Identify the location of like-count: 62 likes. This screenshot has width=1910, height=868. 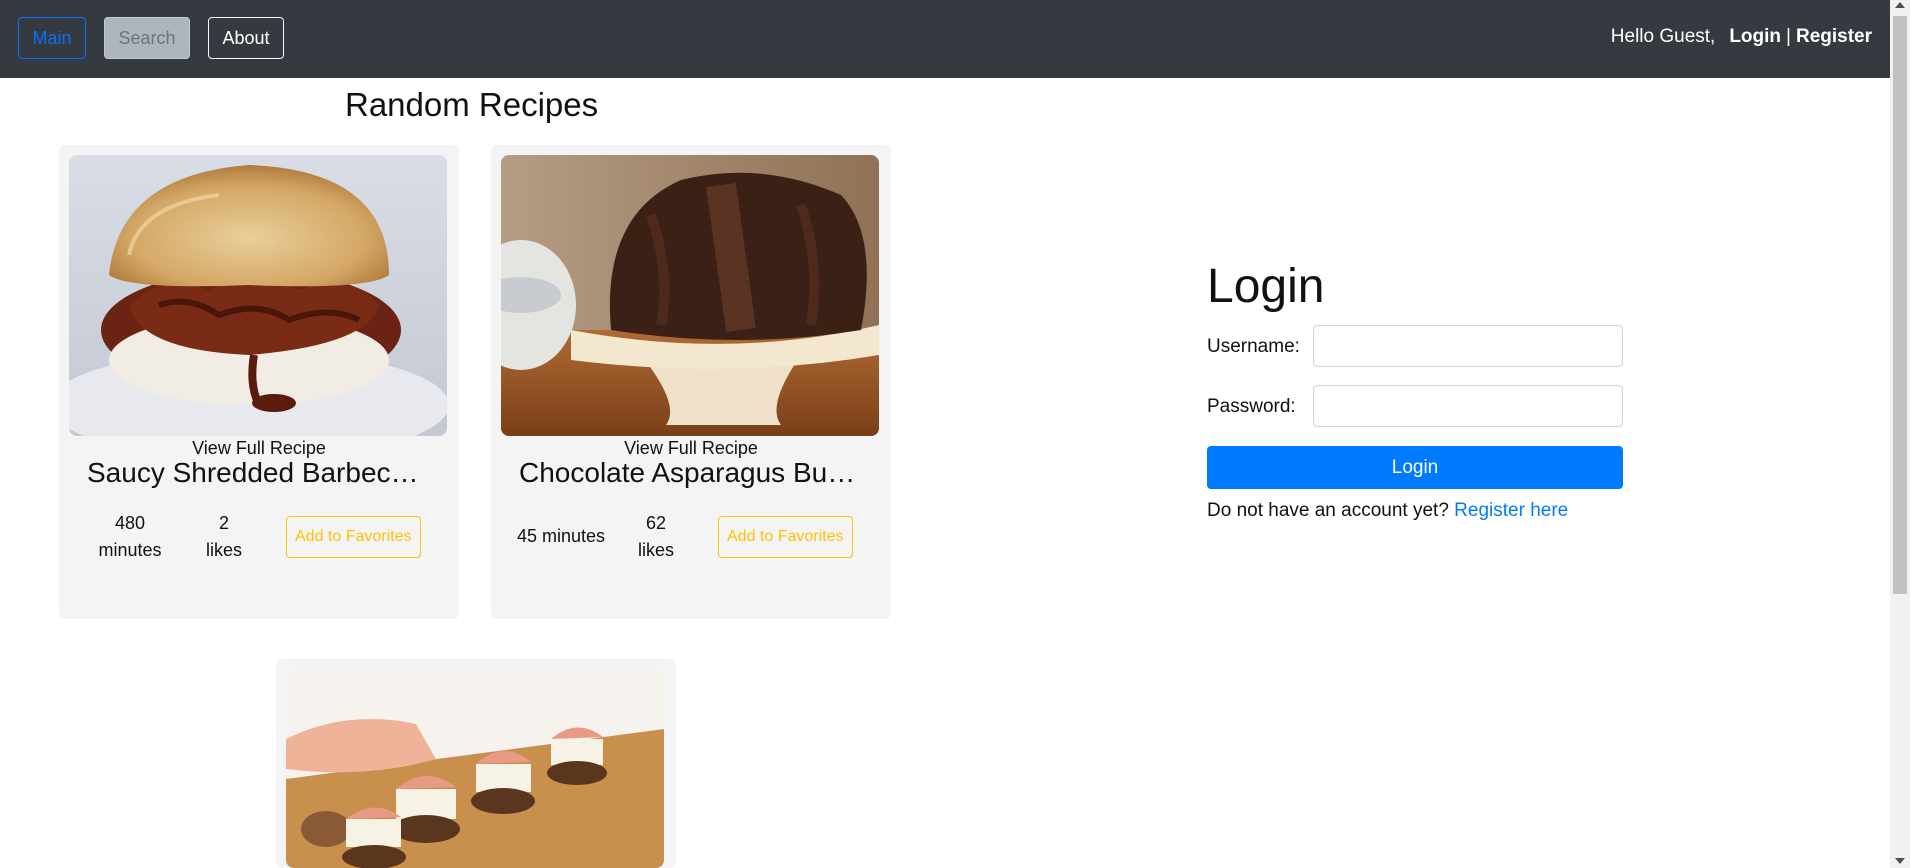
(656, 537).